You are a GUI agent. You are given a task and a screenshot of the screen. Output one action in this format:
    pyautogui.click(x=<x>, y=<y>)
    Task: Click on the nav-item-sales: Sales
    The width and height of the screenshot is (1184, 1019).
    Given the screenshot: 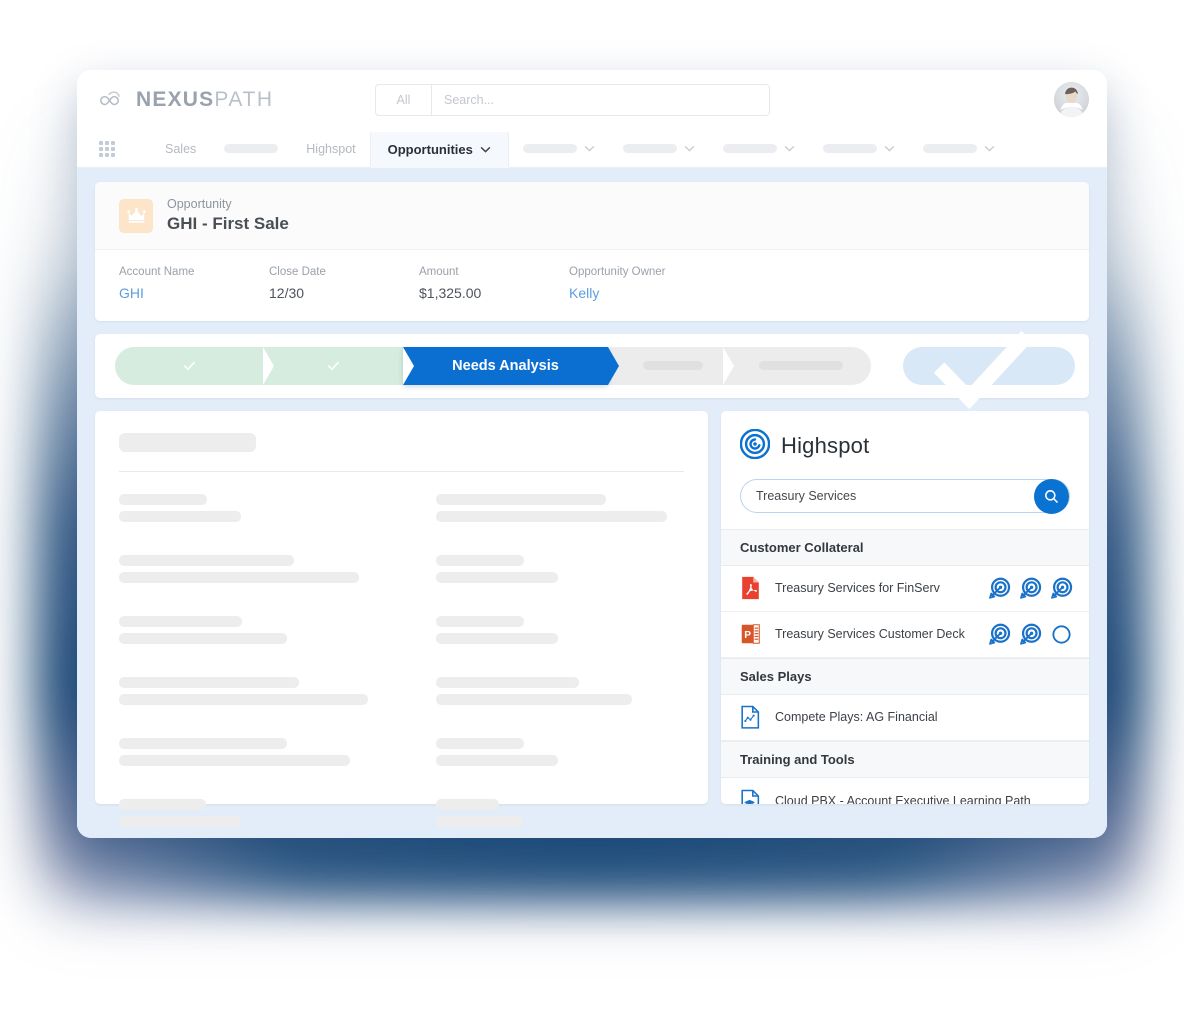 What is the action you would take?
    pyautogui.click(x=180, y=148)
    